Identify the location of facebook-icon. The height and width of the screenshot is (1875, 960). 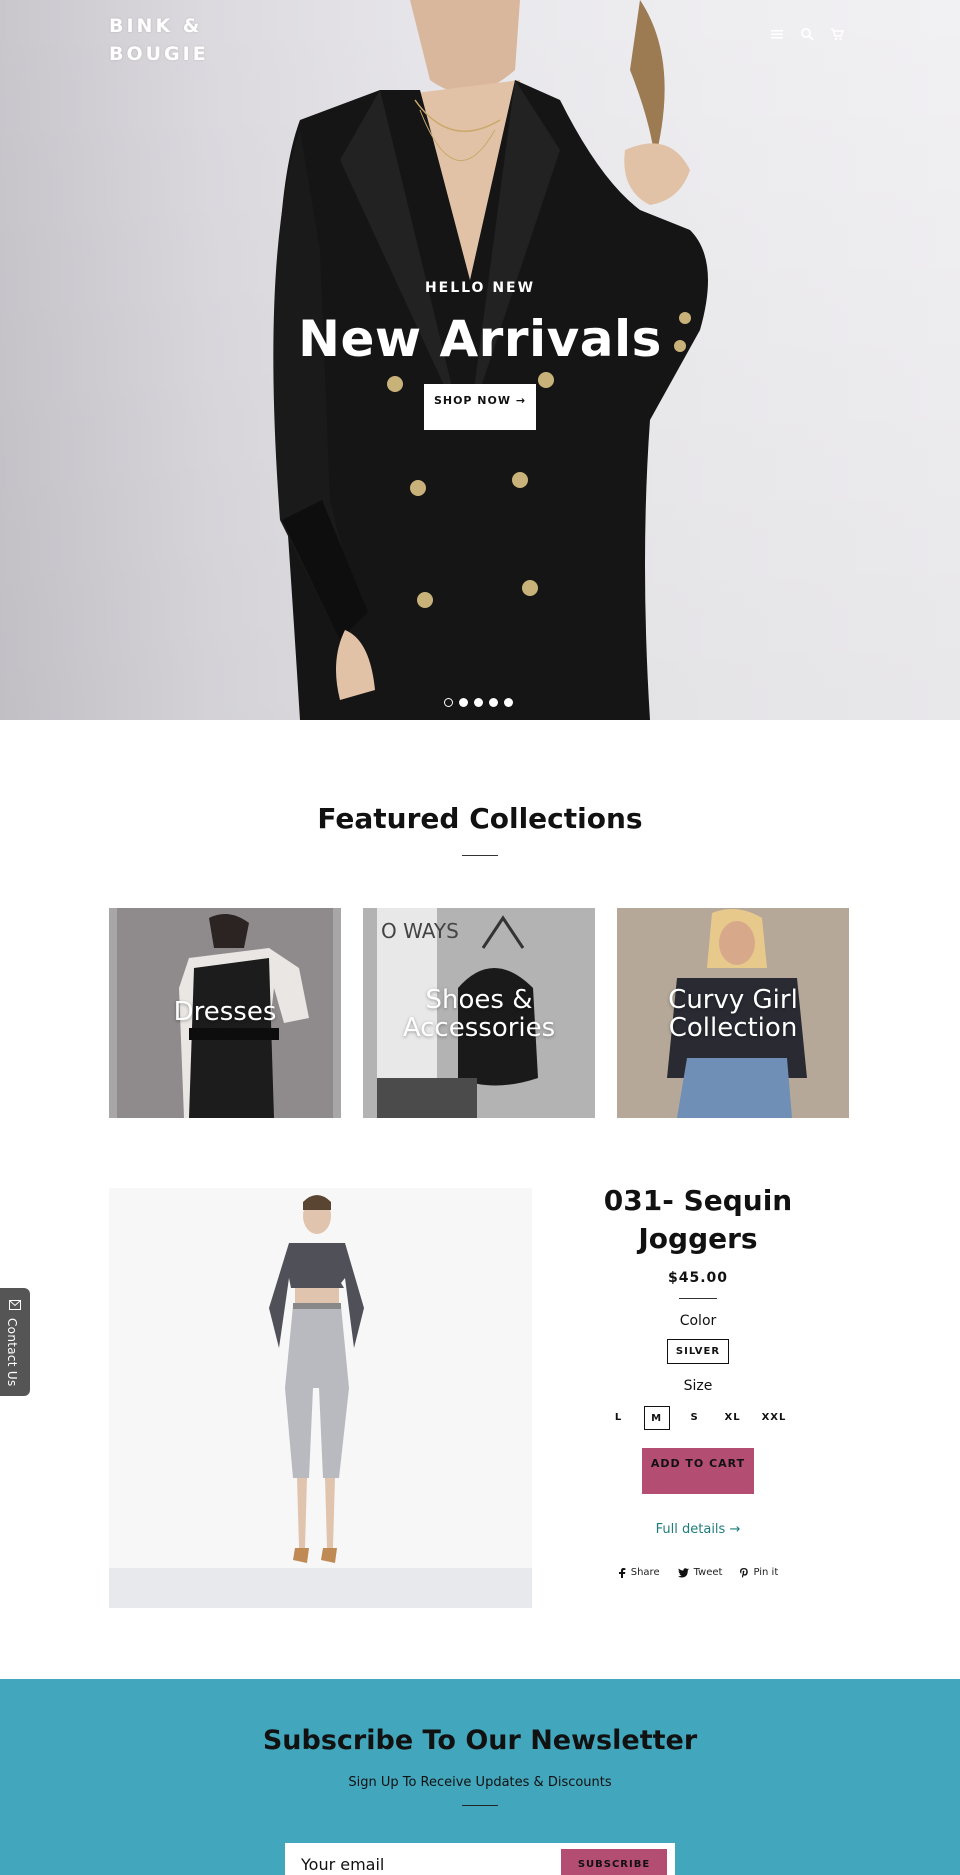
(622, 1572).